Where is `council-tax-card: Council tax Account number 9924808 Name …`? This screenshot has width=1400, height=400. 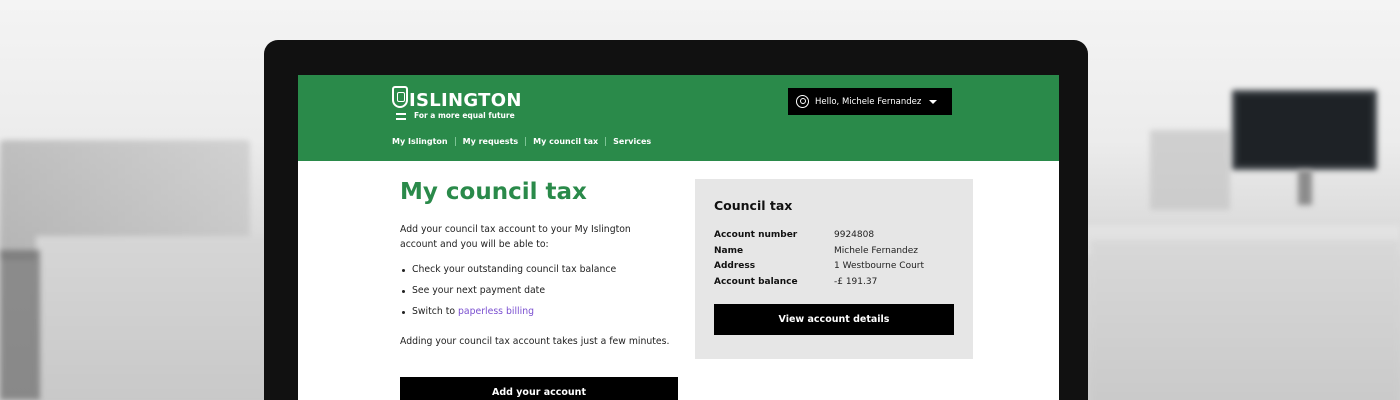
council-tax-card: Council tax Account number 9924808 Name … is located at coordinates (834, 269).